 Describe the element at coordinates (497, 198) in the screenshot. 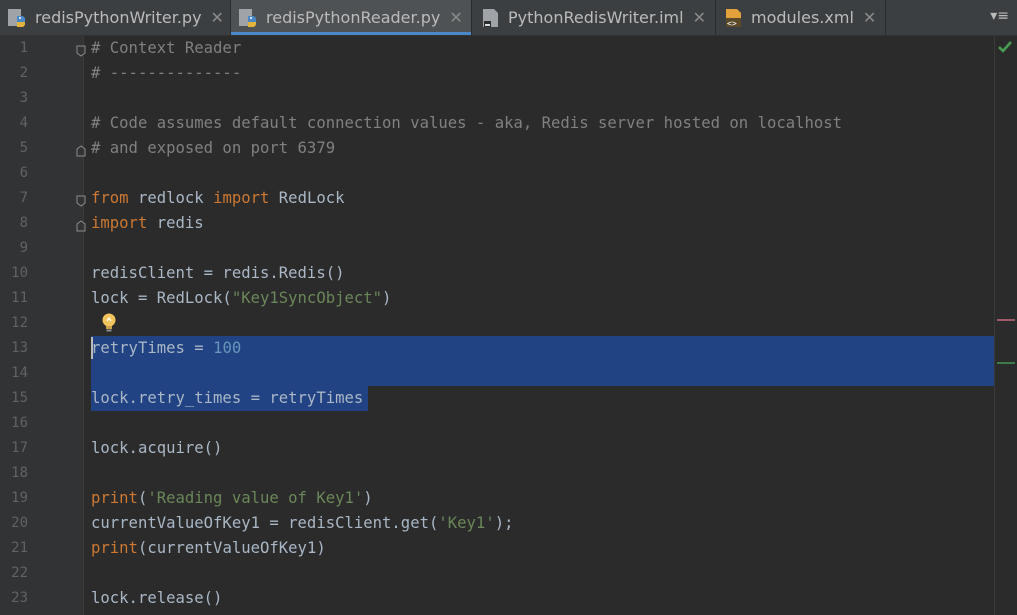

I see `code-line: 7 from redlock import RedLock` at that location.